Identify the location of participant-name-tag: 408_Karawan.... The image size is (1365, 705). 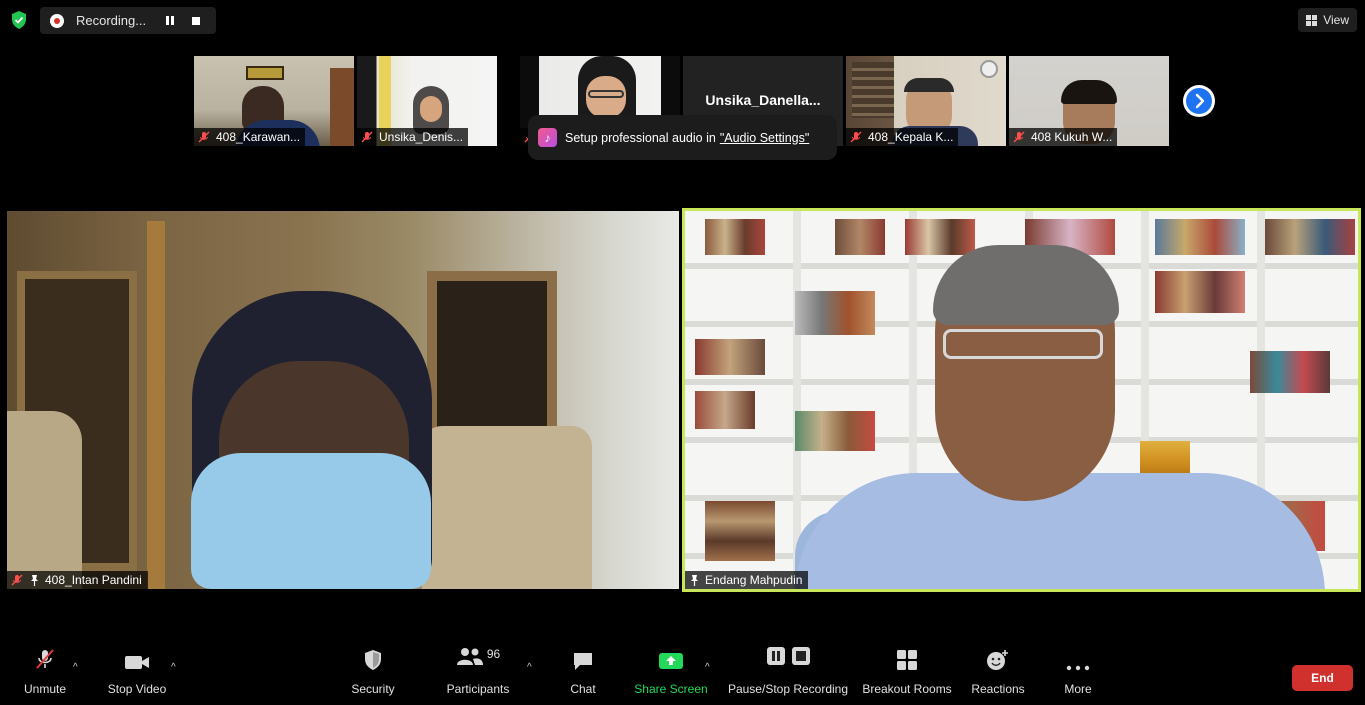
(250, 137).